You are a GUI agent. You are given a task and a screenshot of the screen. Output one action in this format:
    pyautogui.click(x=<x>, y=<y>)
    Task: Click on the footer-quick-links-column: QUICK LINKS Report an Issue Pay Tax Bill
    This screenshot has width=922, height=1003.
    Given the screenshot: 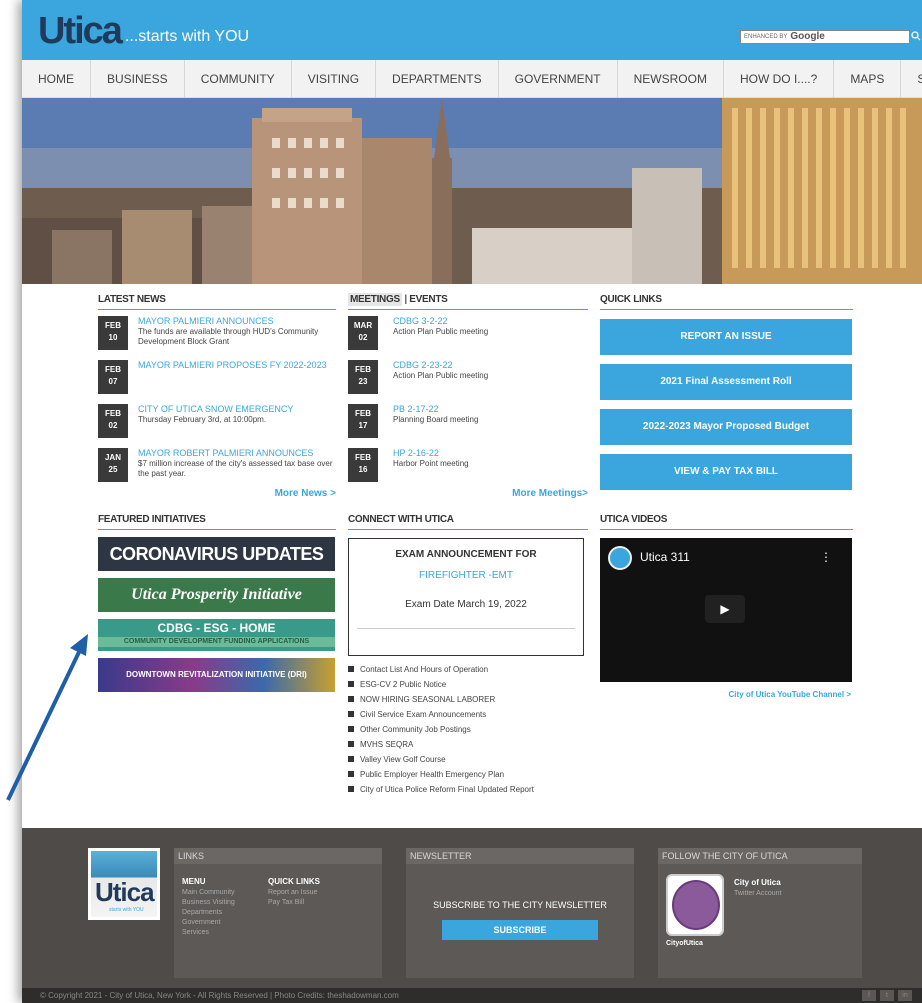 What is the action you would take?
    pyautogui.click(x=294, y=892)
    